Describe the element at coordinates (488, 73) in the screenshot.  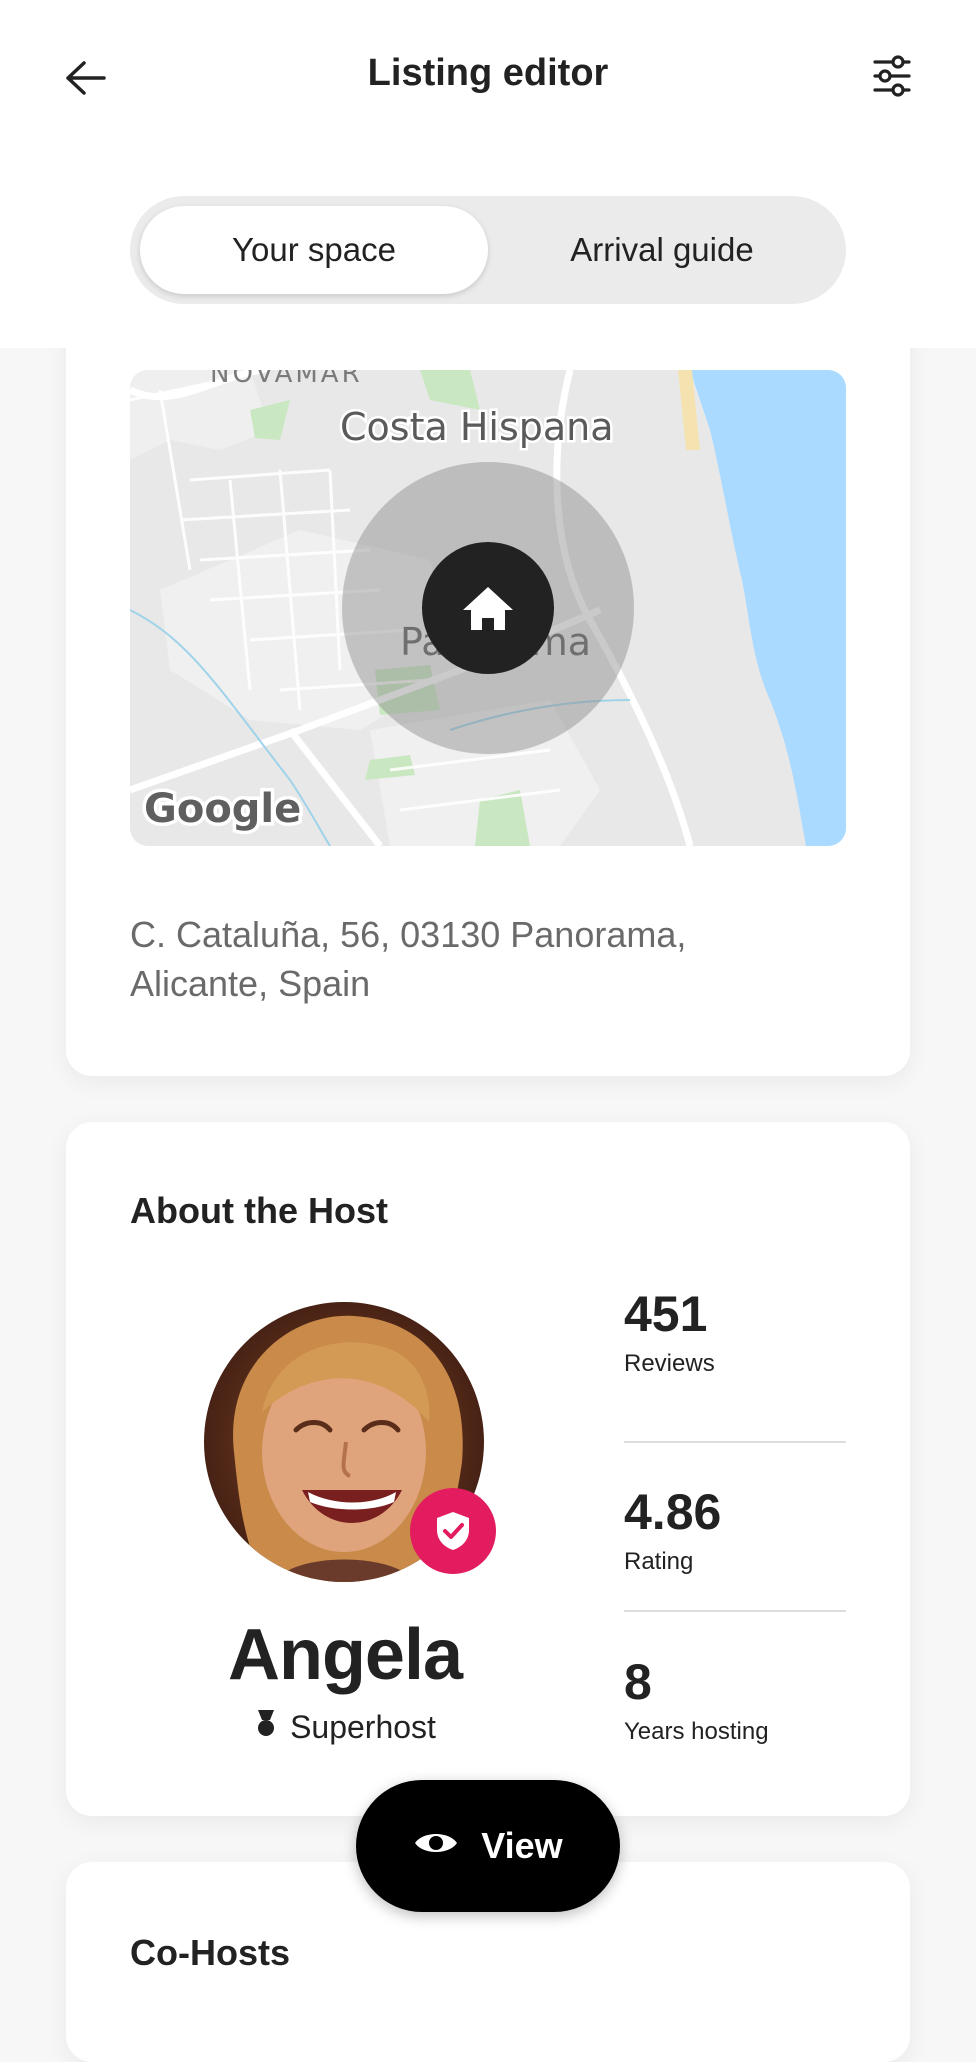
I see `page-title: Listing editor` at that location.